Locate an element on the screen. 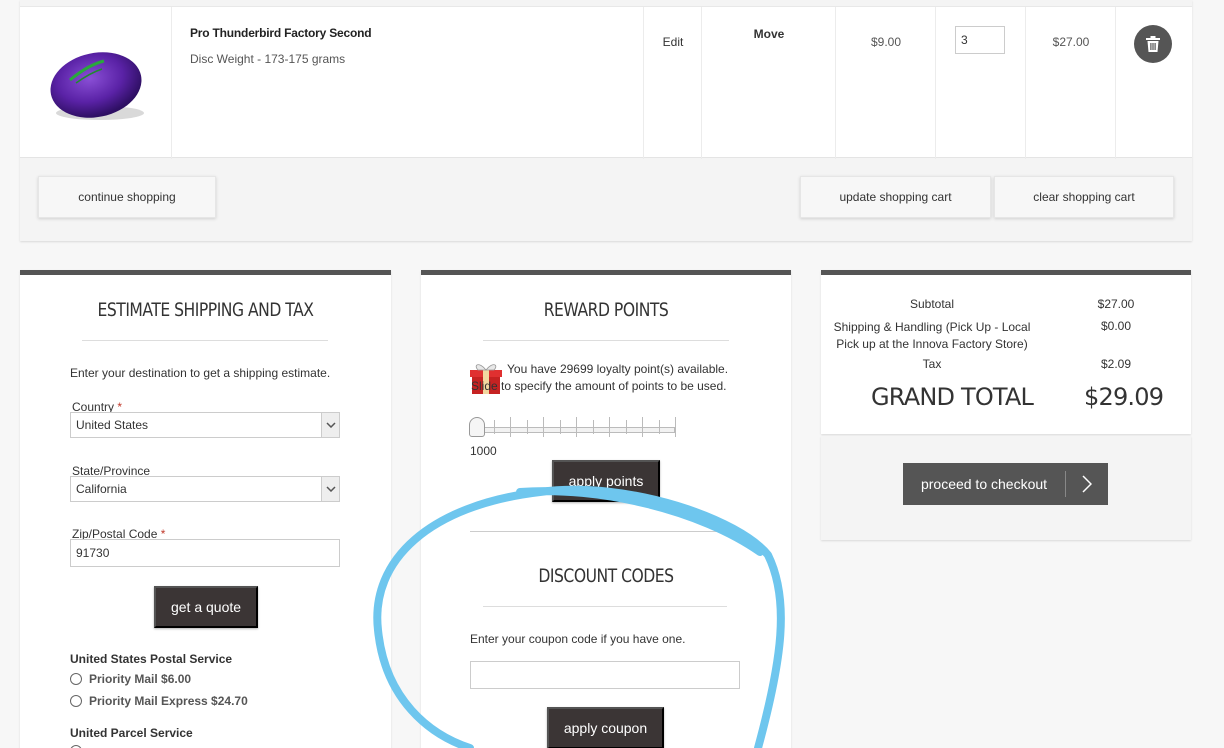 This screenshot has height=748, width=1224. reward-title: REWARD POINTS is located at coordinates (606, 310).